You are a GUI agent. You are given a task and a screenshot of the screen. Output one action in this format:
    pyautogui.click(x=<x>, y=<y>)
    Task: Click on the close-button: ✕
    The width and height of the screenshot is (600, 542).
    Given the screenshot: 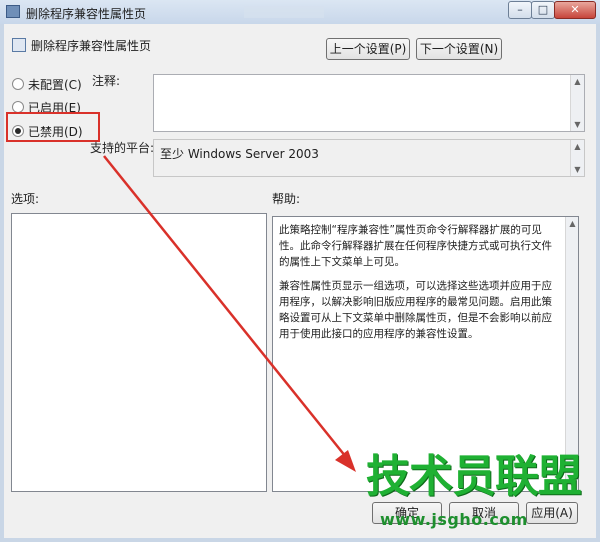 What is the action you would take?
    pyautogui.click(x=575, y=10)
    